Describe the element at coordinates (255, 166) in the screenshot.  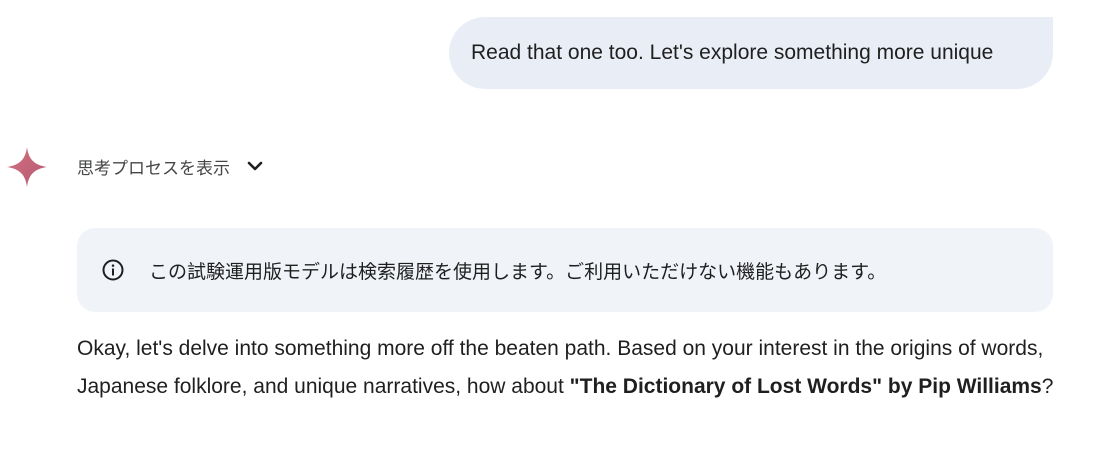
I see `chevron-down-icon` at that location.